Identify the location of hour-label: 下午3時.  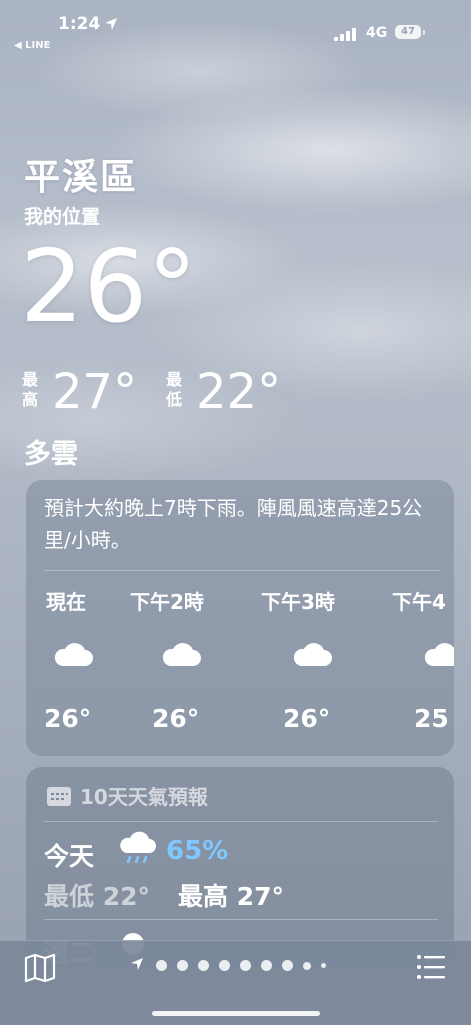
(298, 602).